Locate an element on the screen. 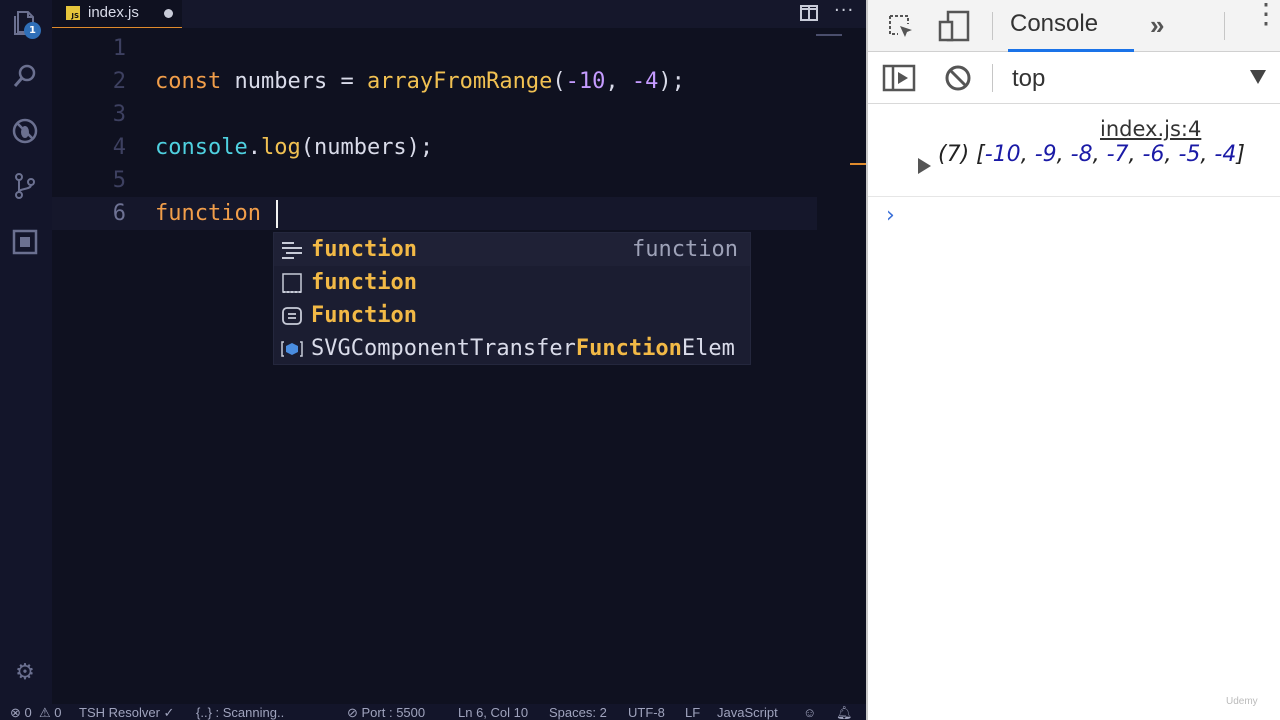  js-file-icon: JS is located at coordinates (73, 13).